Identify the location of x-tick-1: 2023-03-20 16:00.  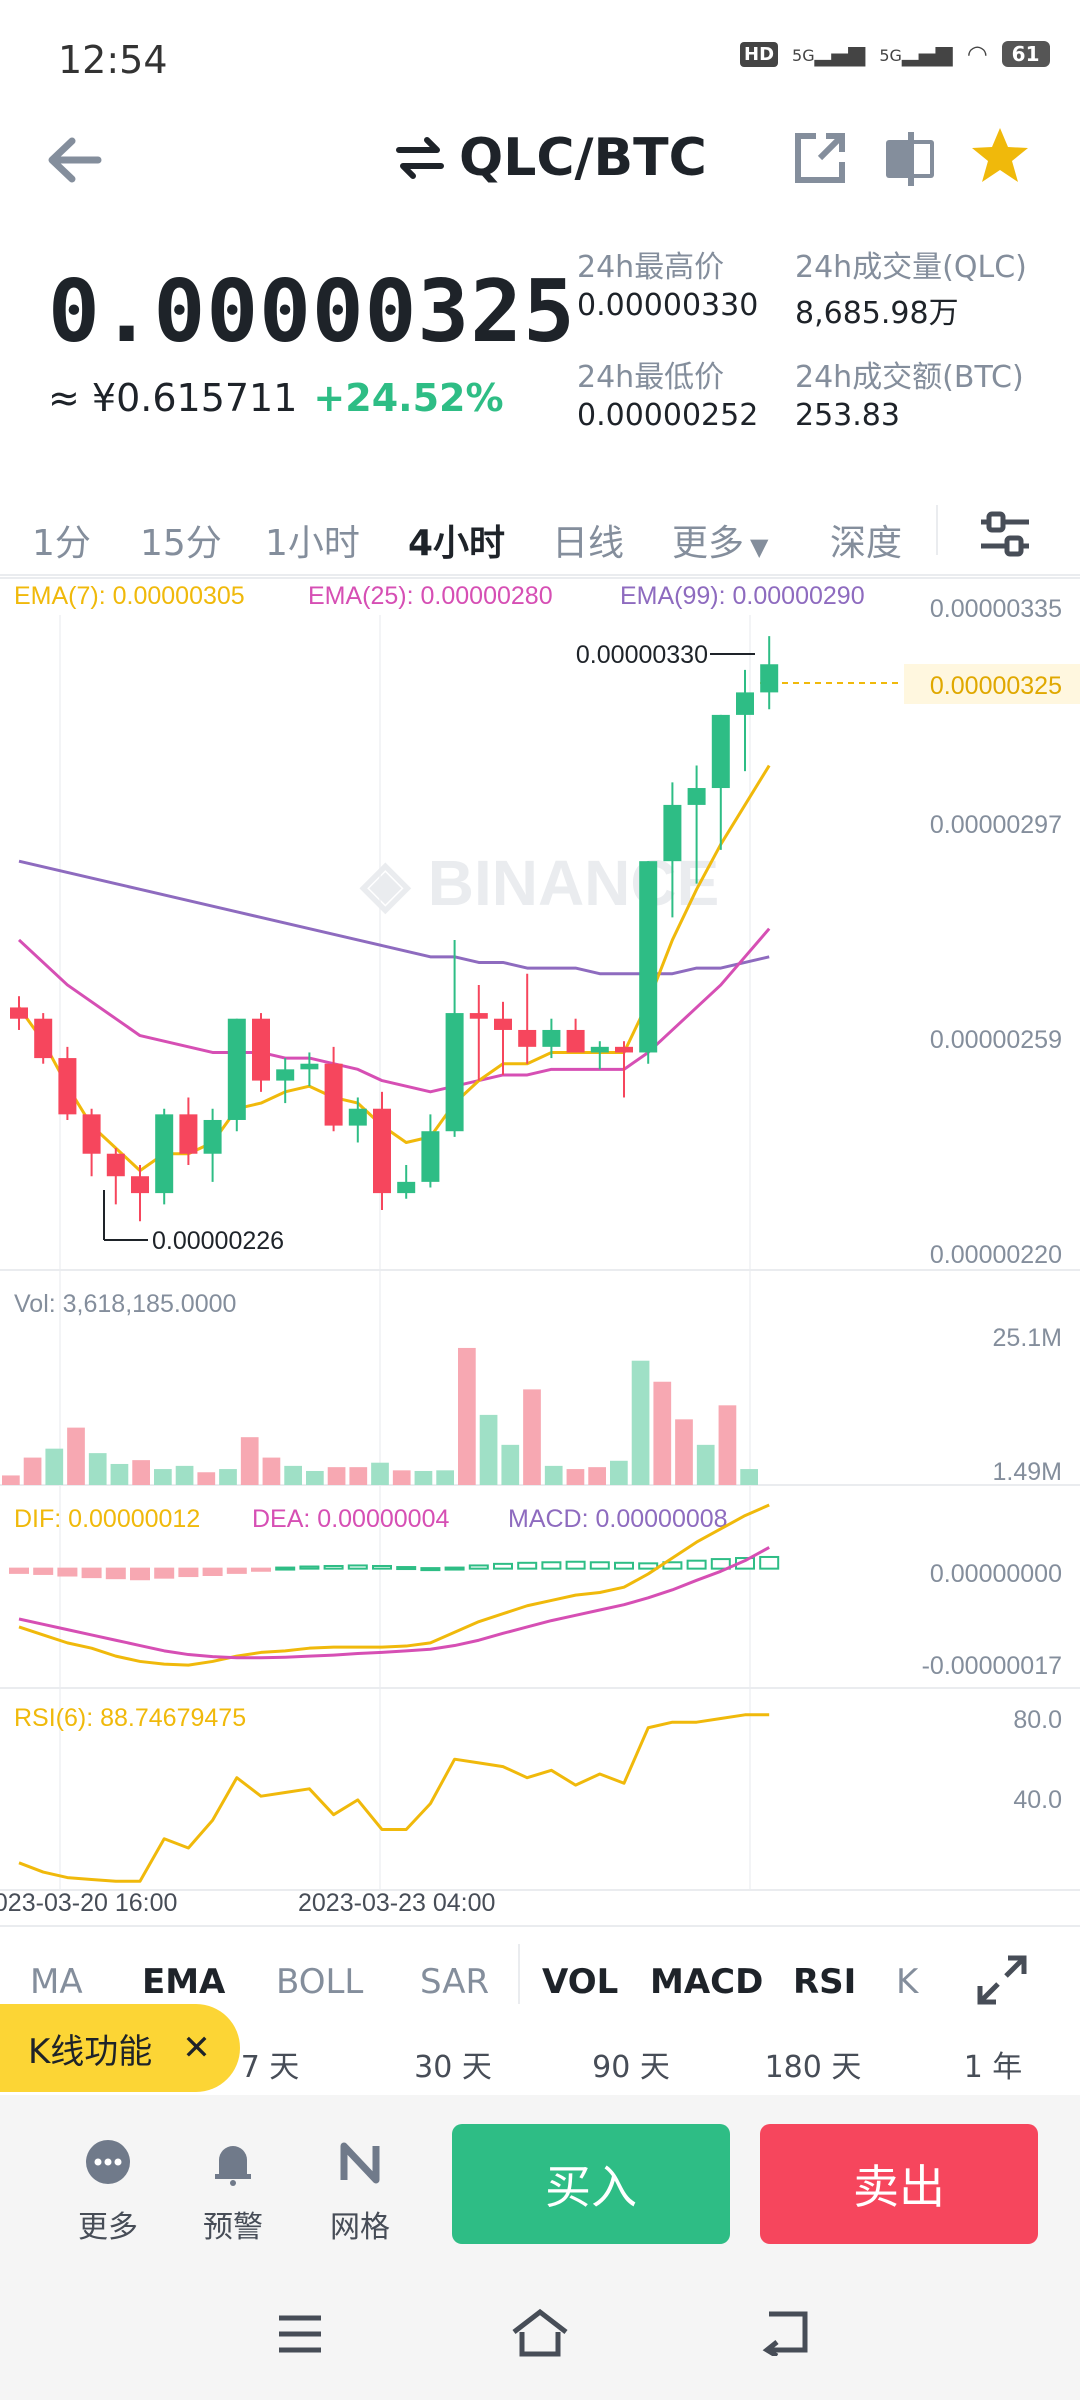
(88, 1903).